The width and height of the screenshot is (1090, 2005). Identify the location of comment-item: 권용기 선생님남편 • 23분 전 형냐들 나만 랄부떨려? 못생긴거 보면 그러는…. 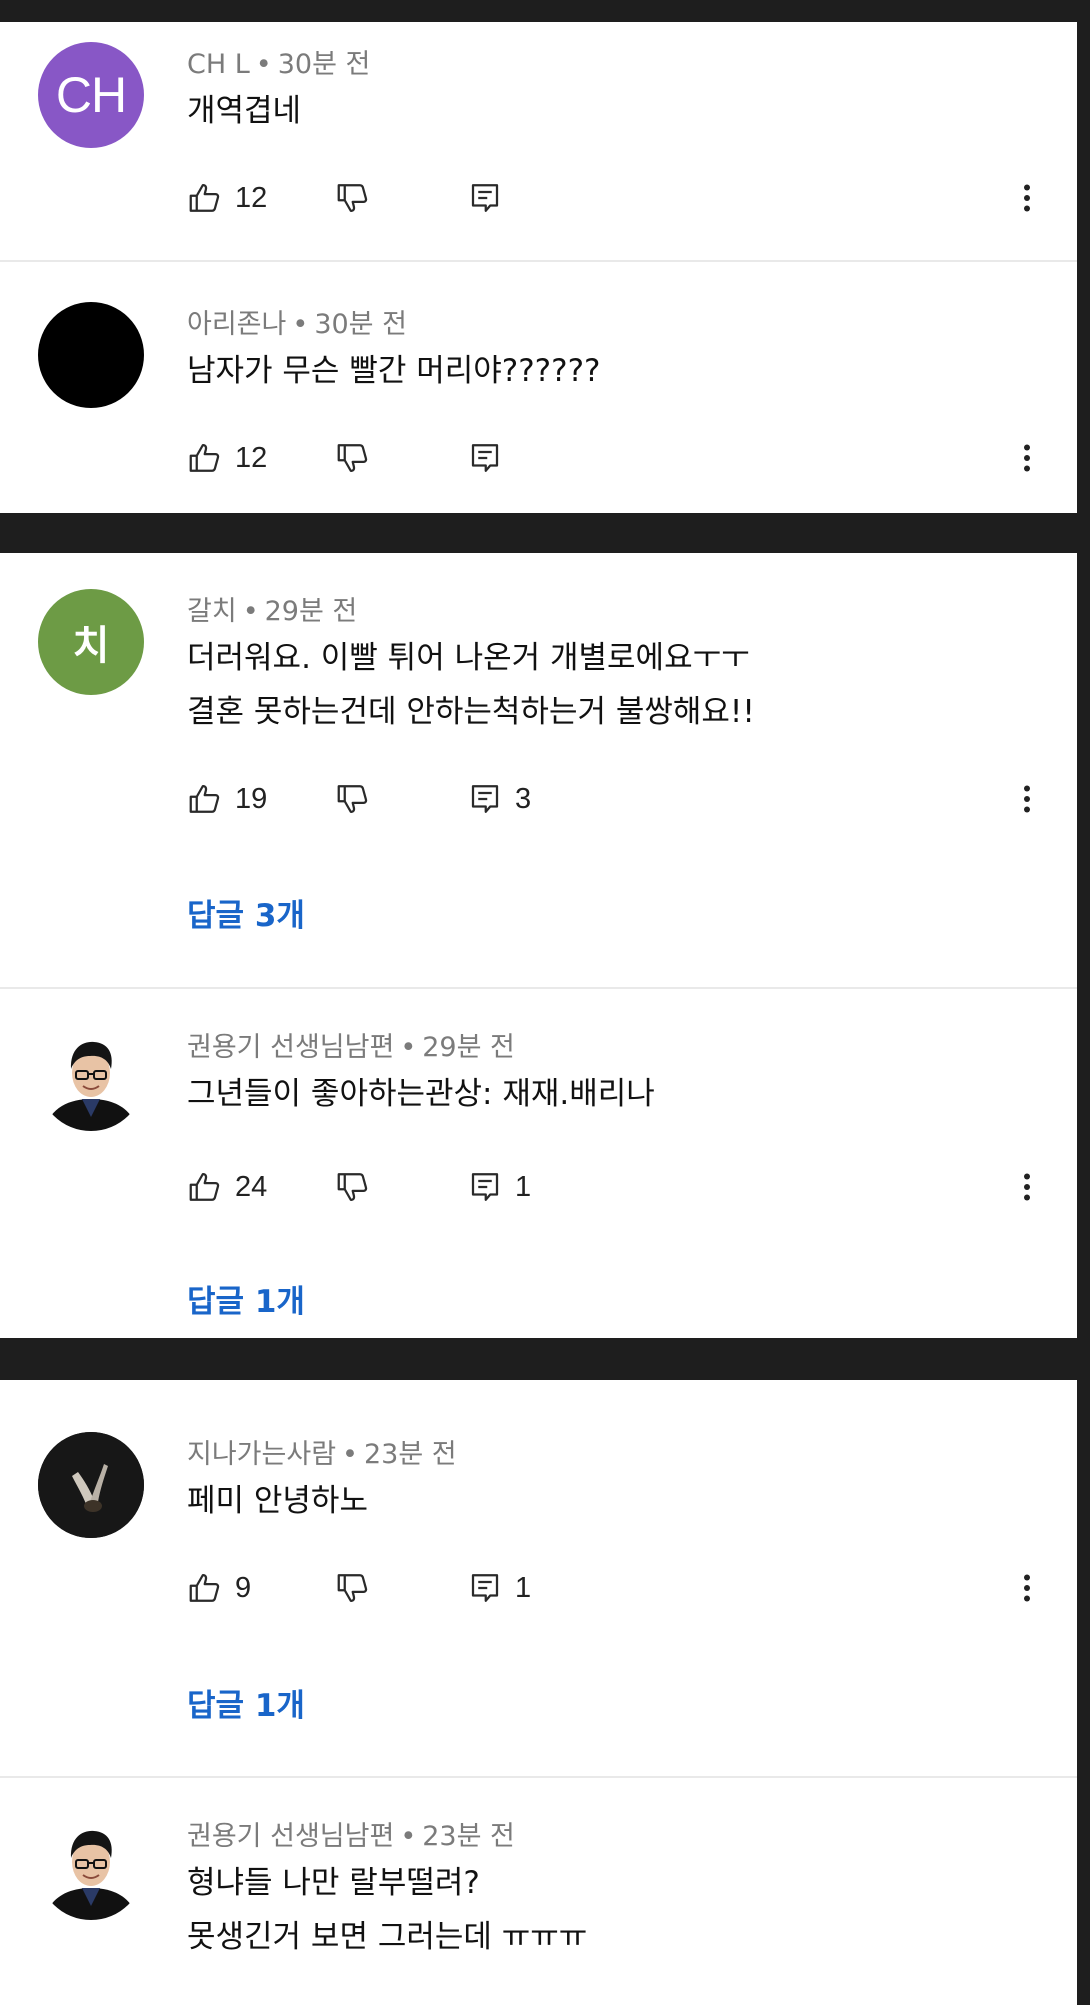
(538, 1891).